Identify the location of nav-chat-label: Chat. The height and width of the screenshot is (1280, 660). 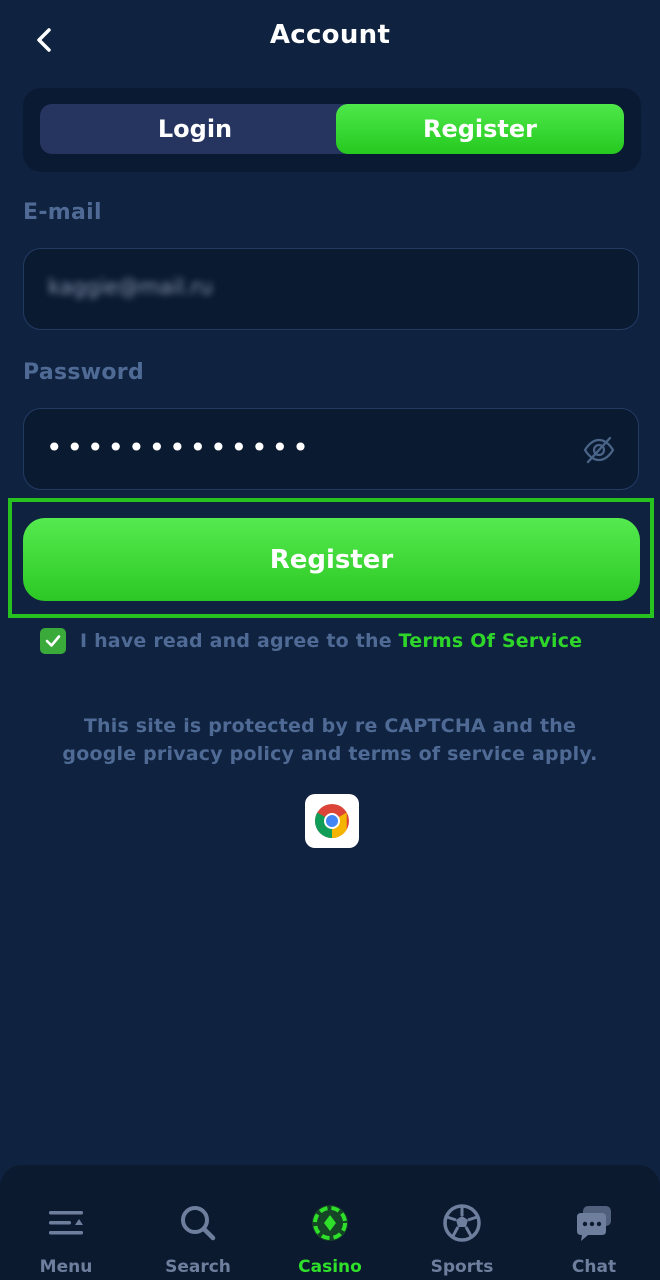
(594, 1267).